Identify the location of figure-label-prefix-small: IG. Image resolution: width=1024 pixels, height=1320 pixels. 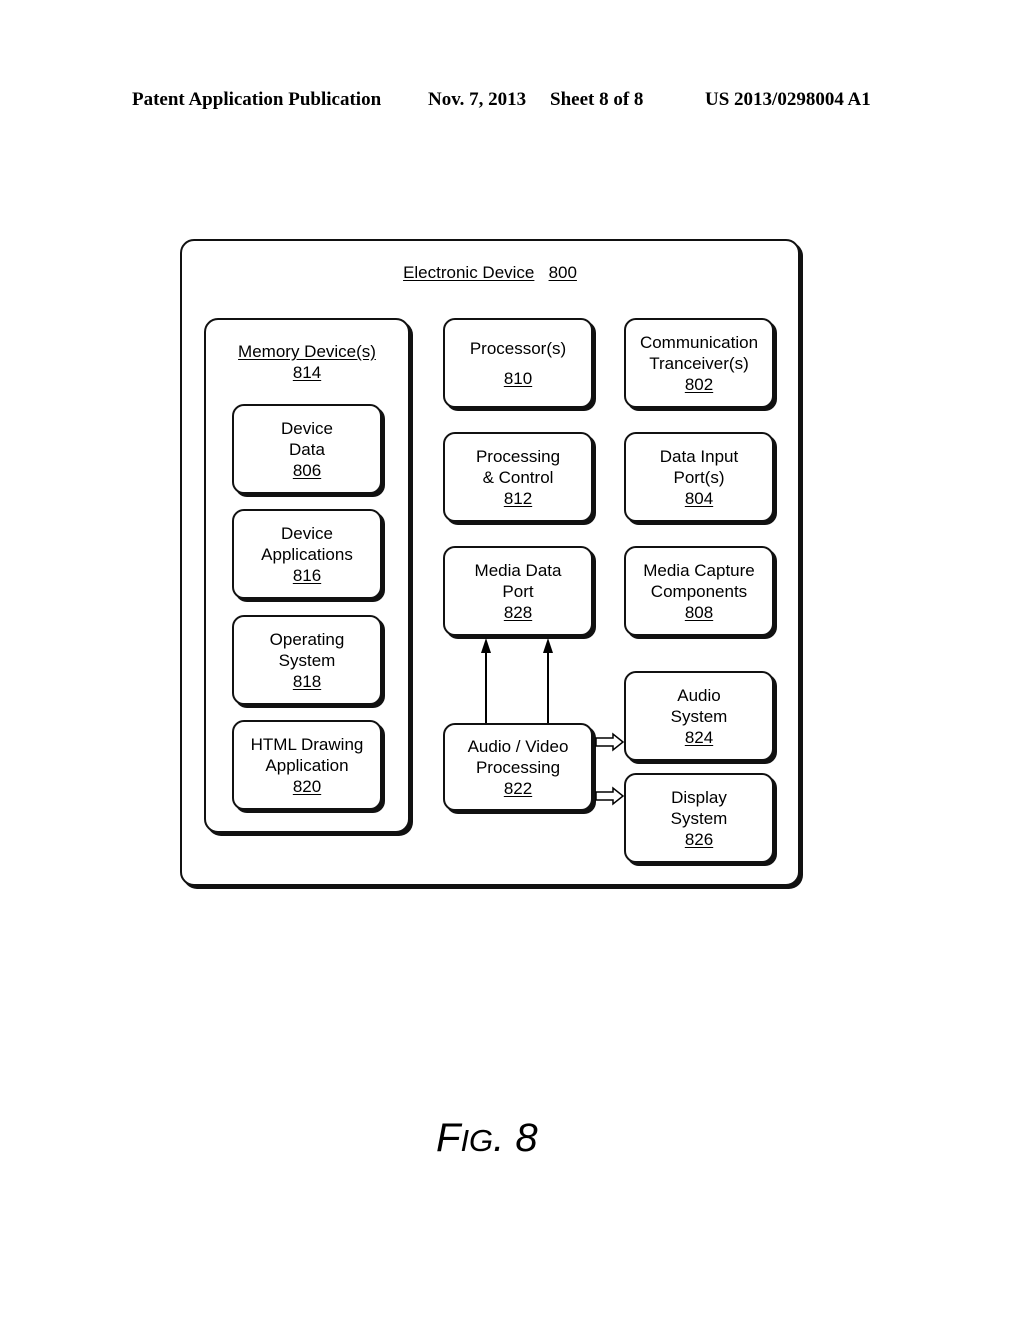
(477, 1140).